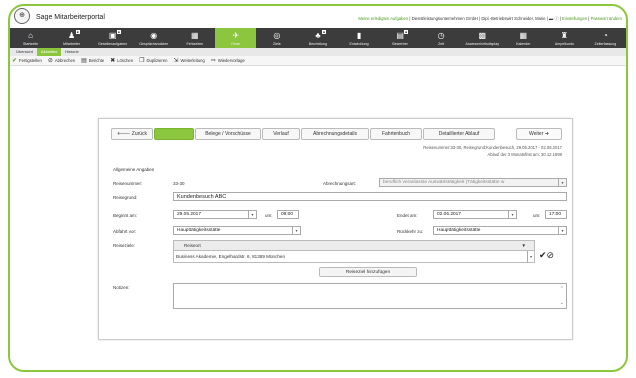  What do you see at coordinates (524, 245) in the screenshot?
I see `filter-icon: ▼` at bounding box center [524, 245].